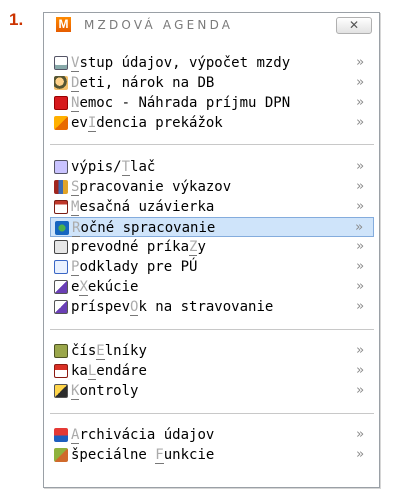 The height and width of the screenshot is (501, 393). I want to click on menu-item: Spracovanie výkazov », so click(212, 187).